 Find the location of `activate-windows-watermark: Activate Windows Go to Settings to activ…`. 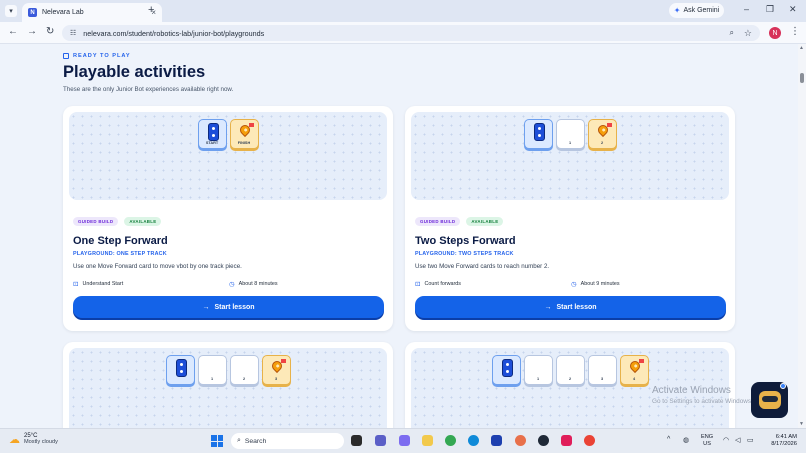

activate-windows-watermark: Activate Windows Go to Settings to activ… is located at coordinates (702, 395).